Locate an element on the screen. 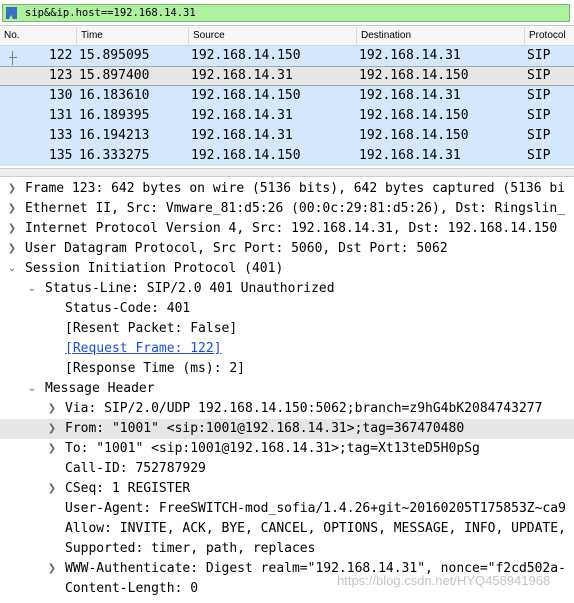 This screenshot has height=603, width=574. display-filter-text: sip&&ip.host==192.168.14.31 is located at coordinates (110, 13).